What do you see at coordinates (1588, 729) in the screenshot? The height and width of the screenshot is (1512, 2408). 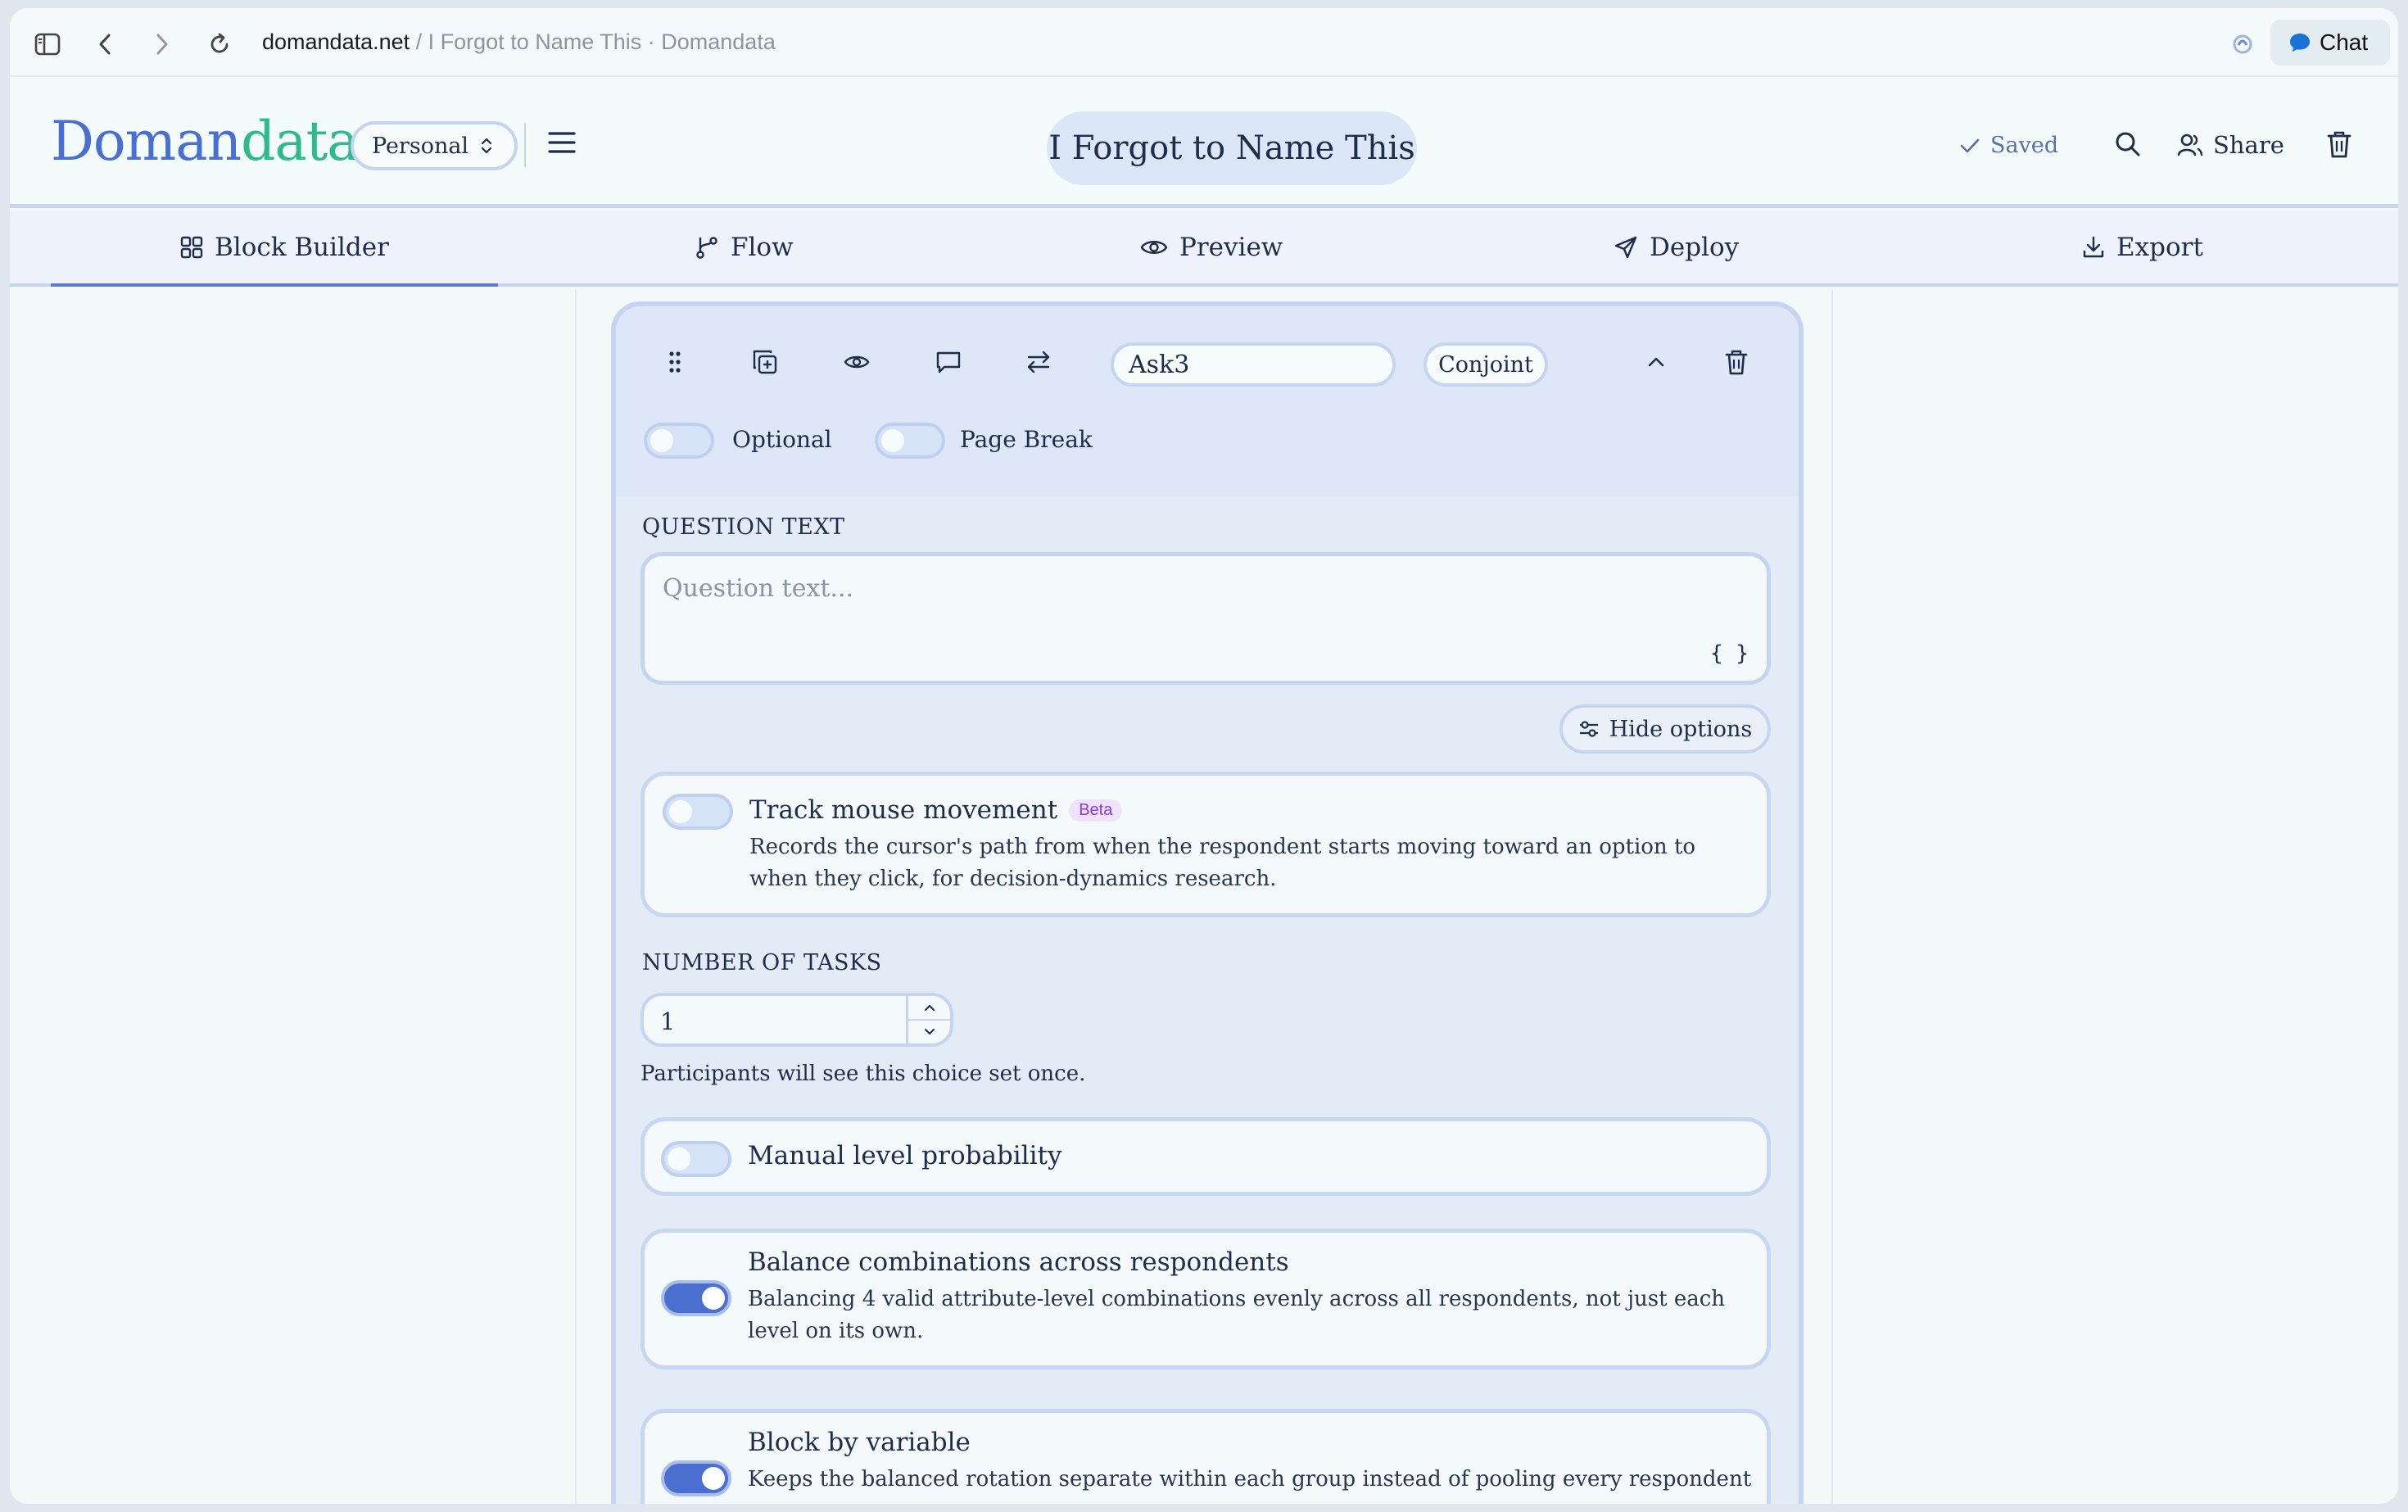 I see `sliders-icon` at bounding box center [1588, 729].